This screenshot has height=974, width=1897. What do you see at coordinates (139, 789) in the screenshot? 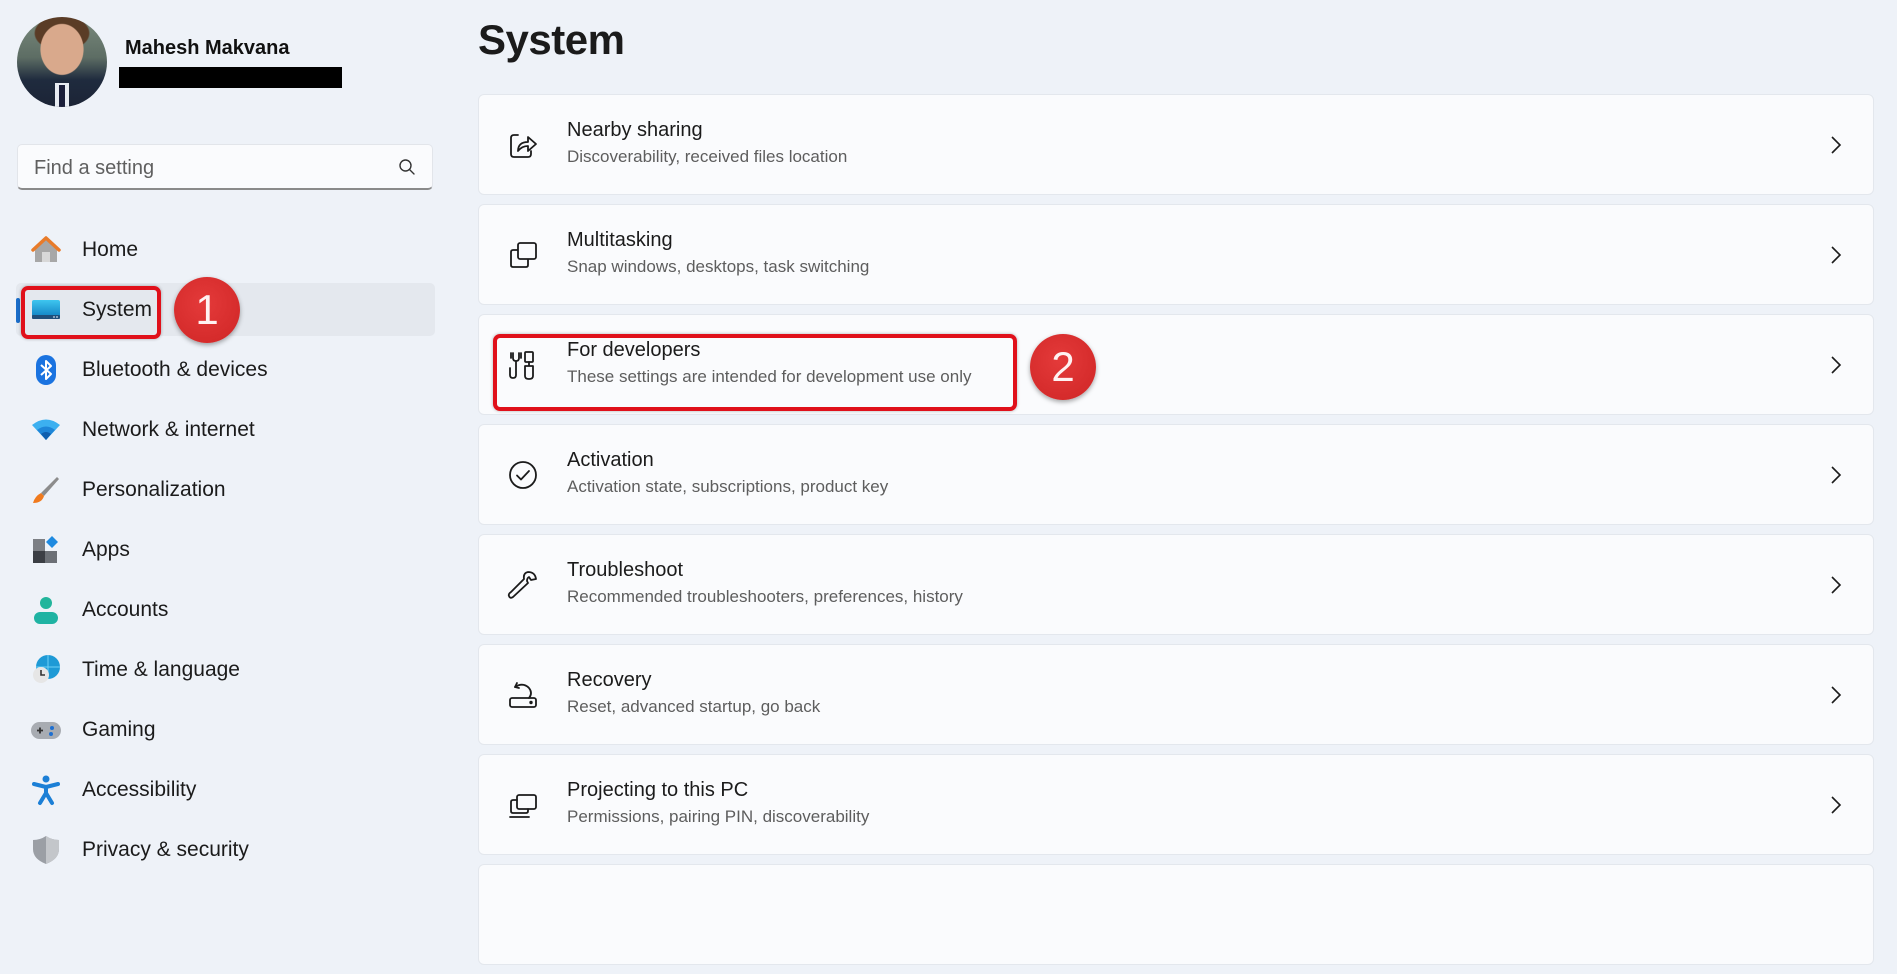
I see `sidebar-item-label: Accessibility` at bounding box center [139, 789].